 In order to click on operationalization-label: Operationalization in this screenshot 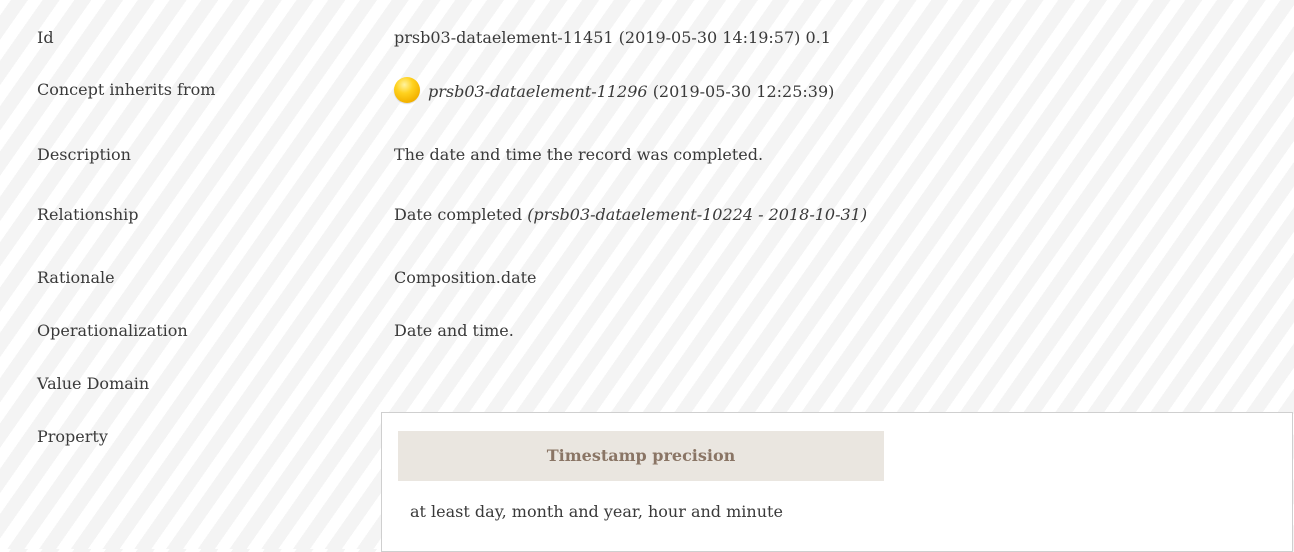, I will do `click(112, 330)`.